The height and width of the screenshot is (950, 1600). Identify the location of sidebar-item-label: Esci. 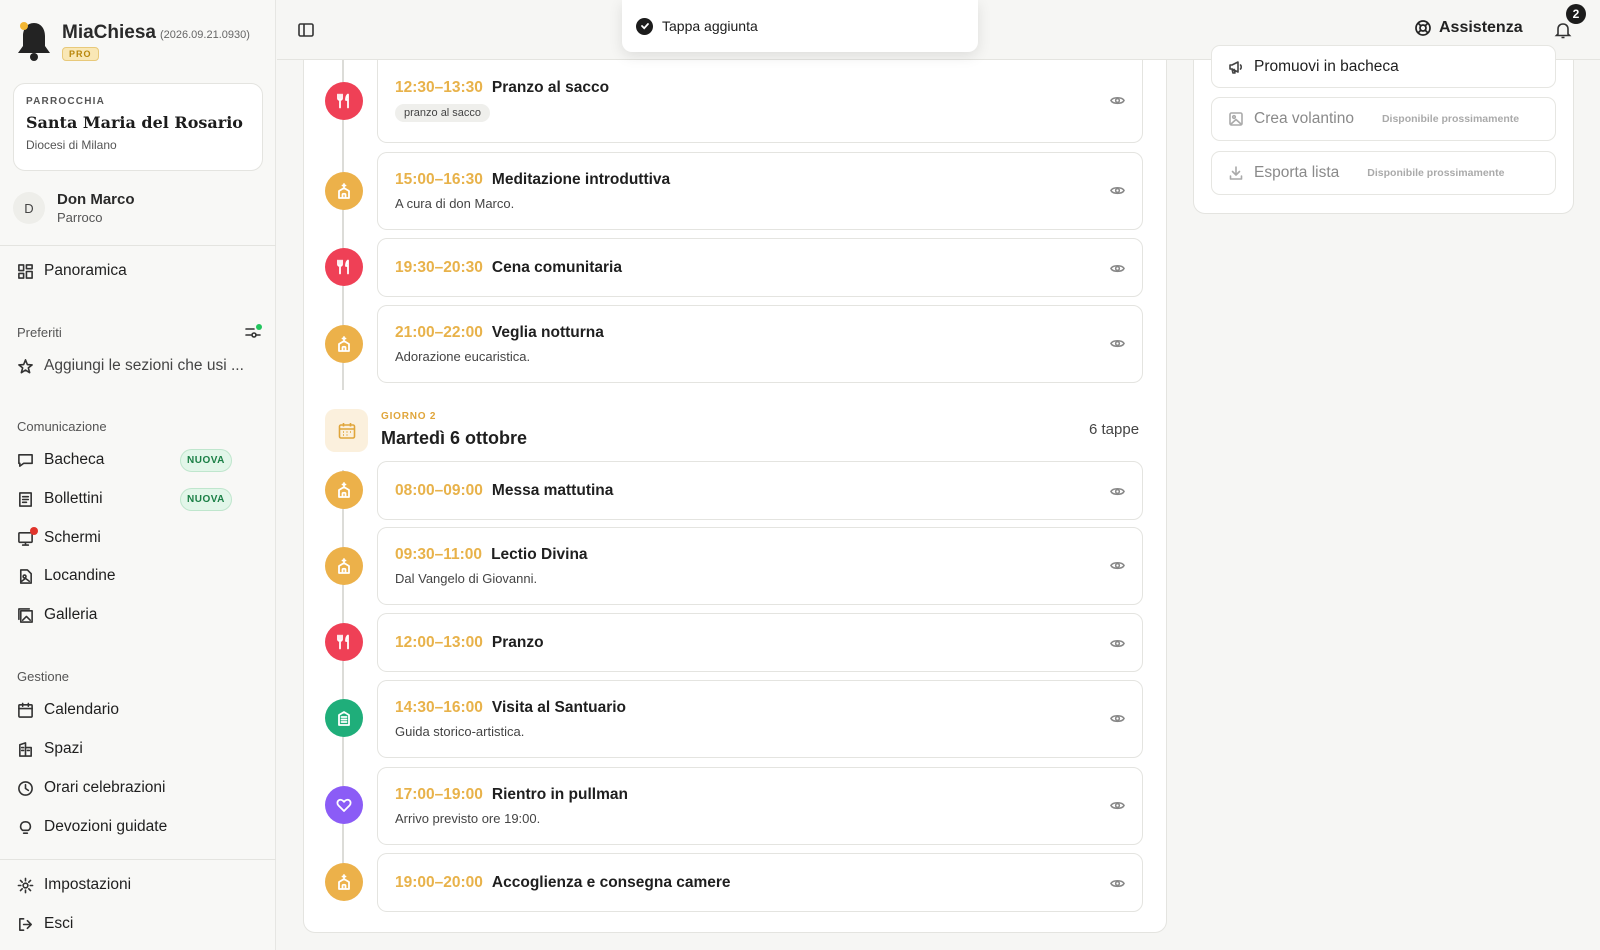
(59, 923).